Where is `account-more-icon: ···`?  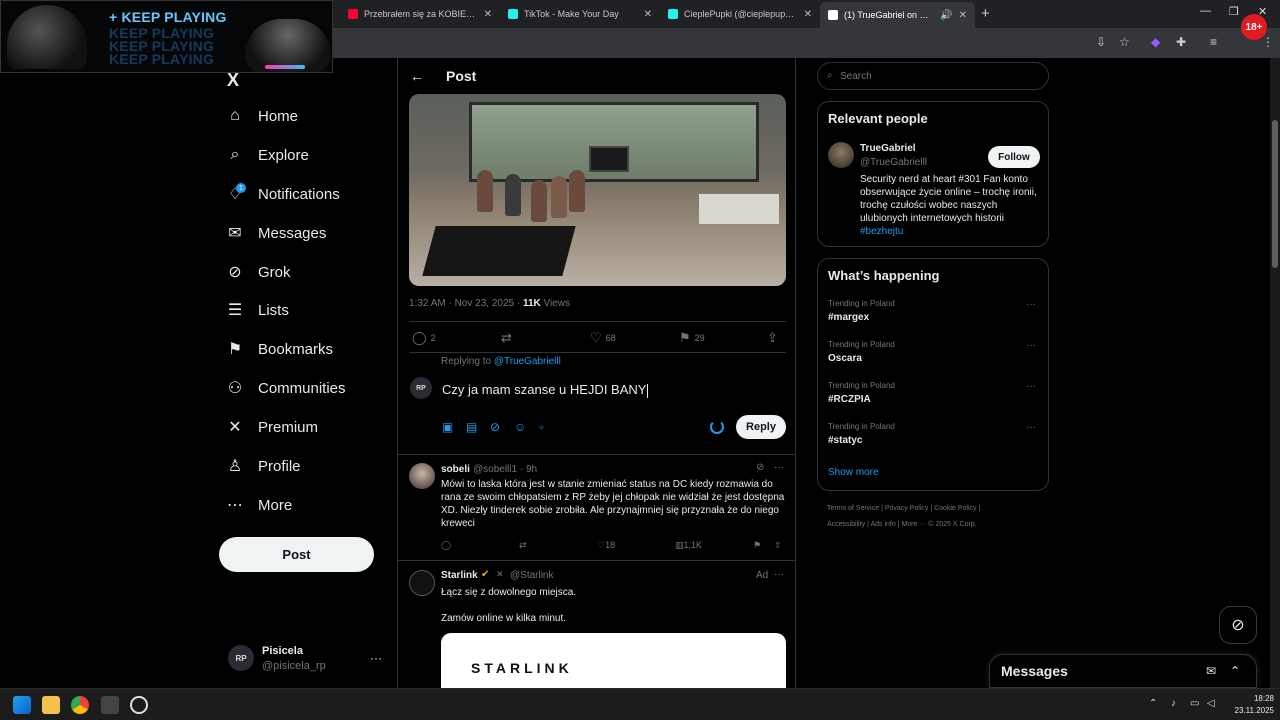 account-more-icon: ··· is located at coordinates (376, 658).